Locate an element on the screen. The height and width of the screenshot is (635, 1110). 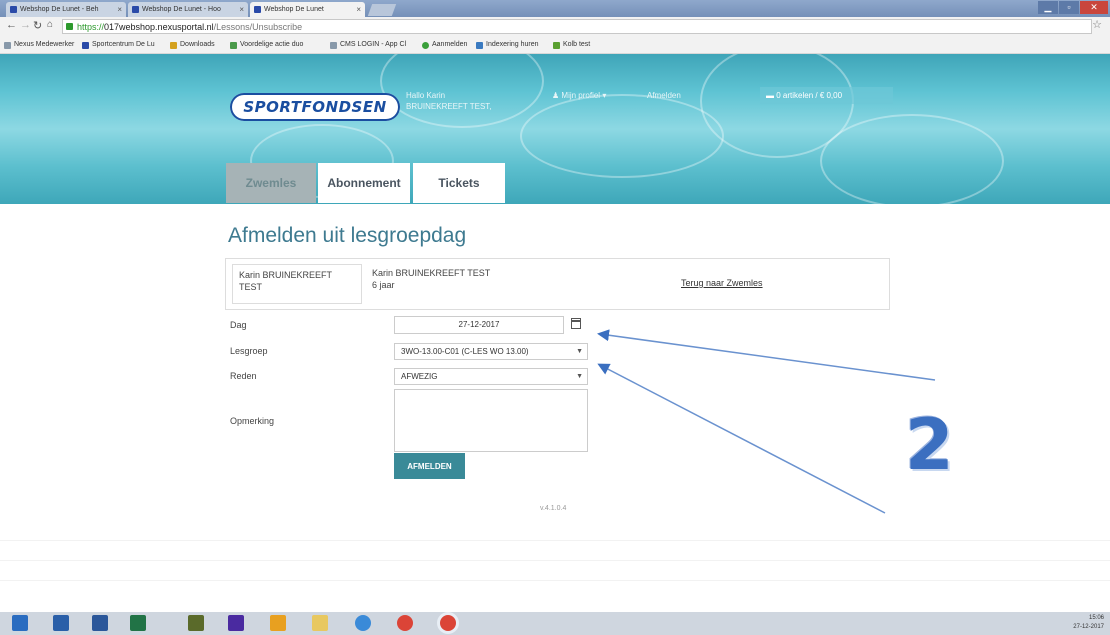
clock-date: 27-12-2017 is located at coordinates (1088, 627).